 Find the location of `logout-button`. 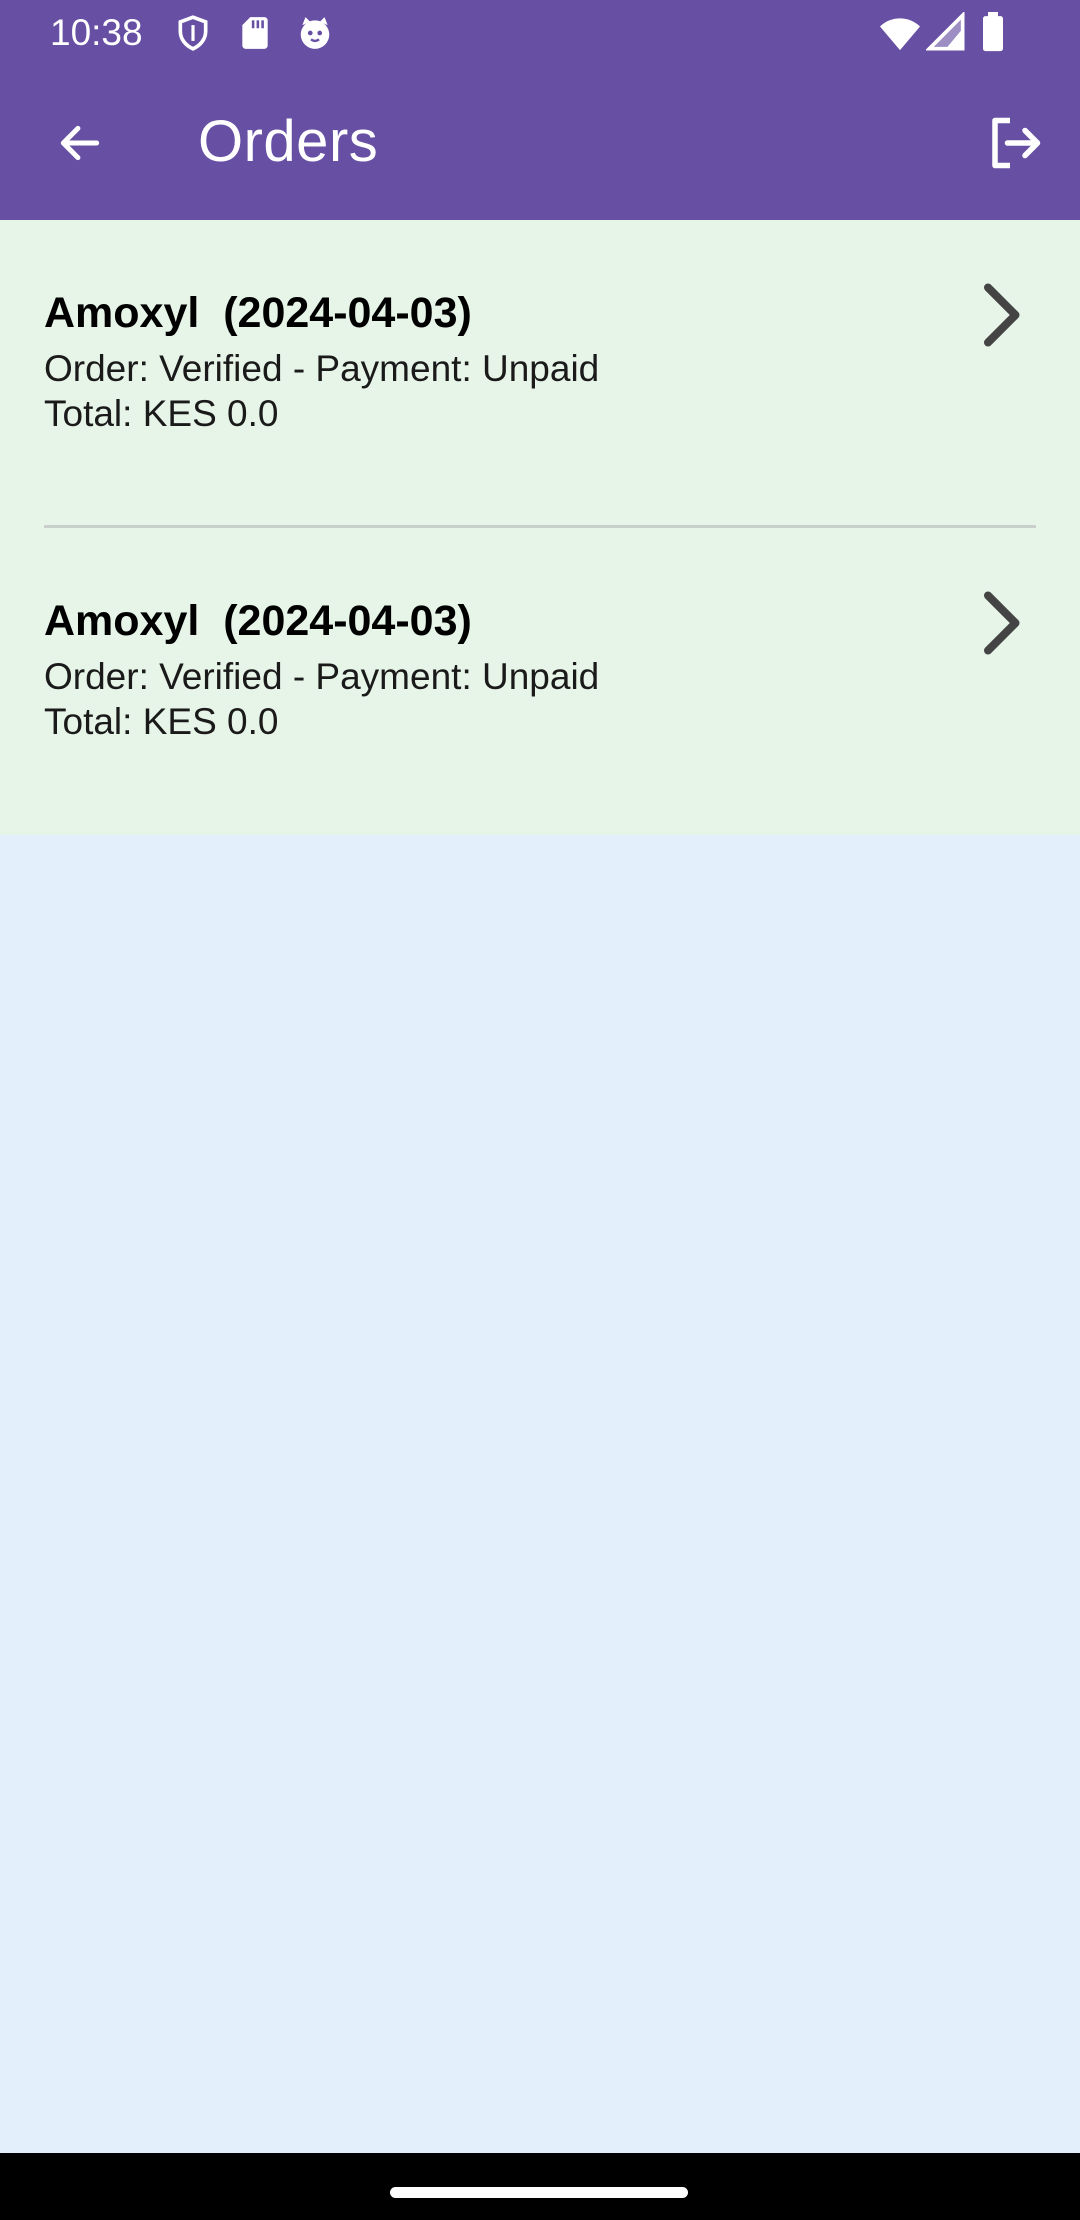

logout-button is located at coordinates (1015, 143).